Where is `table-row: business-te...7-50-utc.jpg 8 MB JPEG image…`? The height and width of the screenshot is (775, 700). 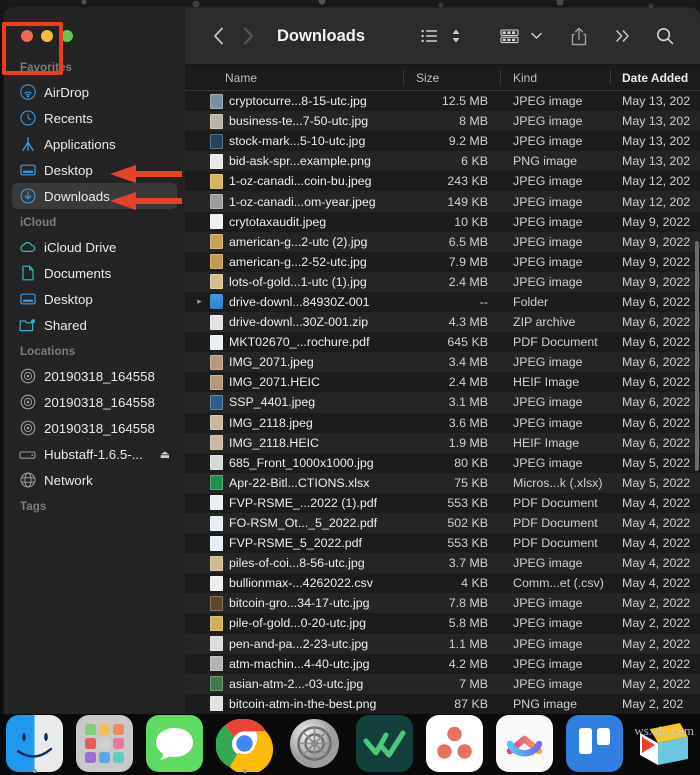
table-row: business-te...7-50-utc.jpg 8 MB JPEG image… is located at coordinates (442, 121).